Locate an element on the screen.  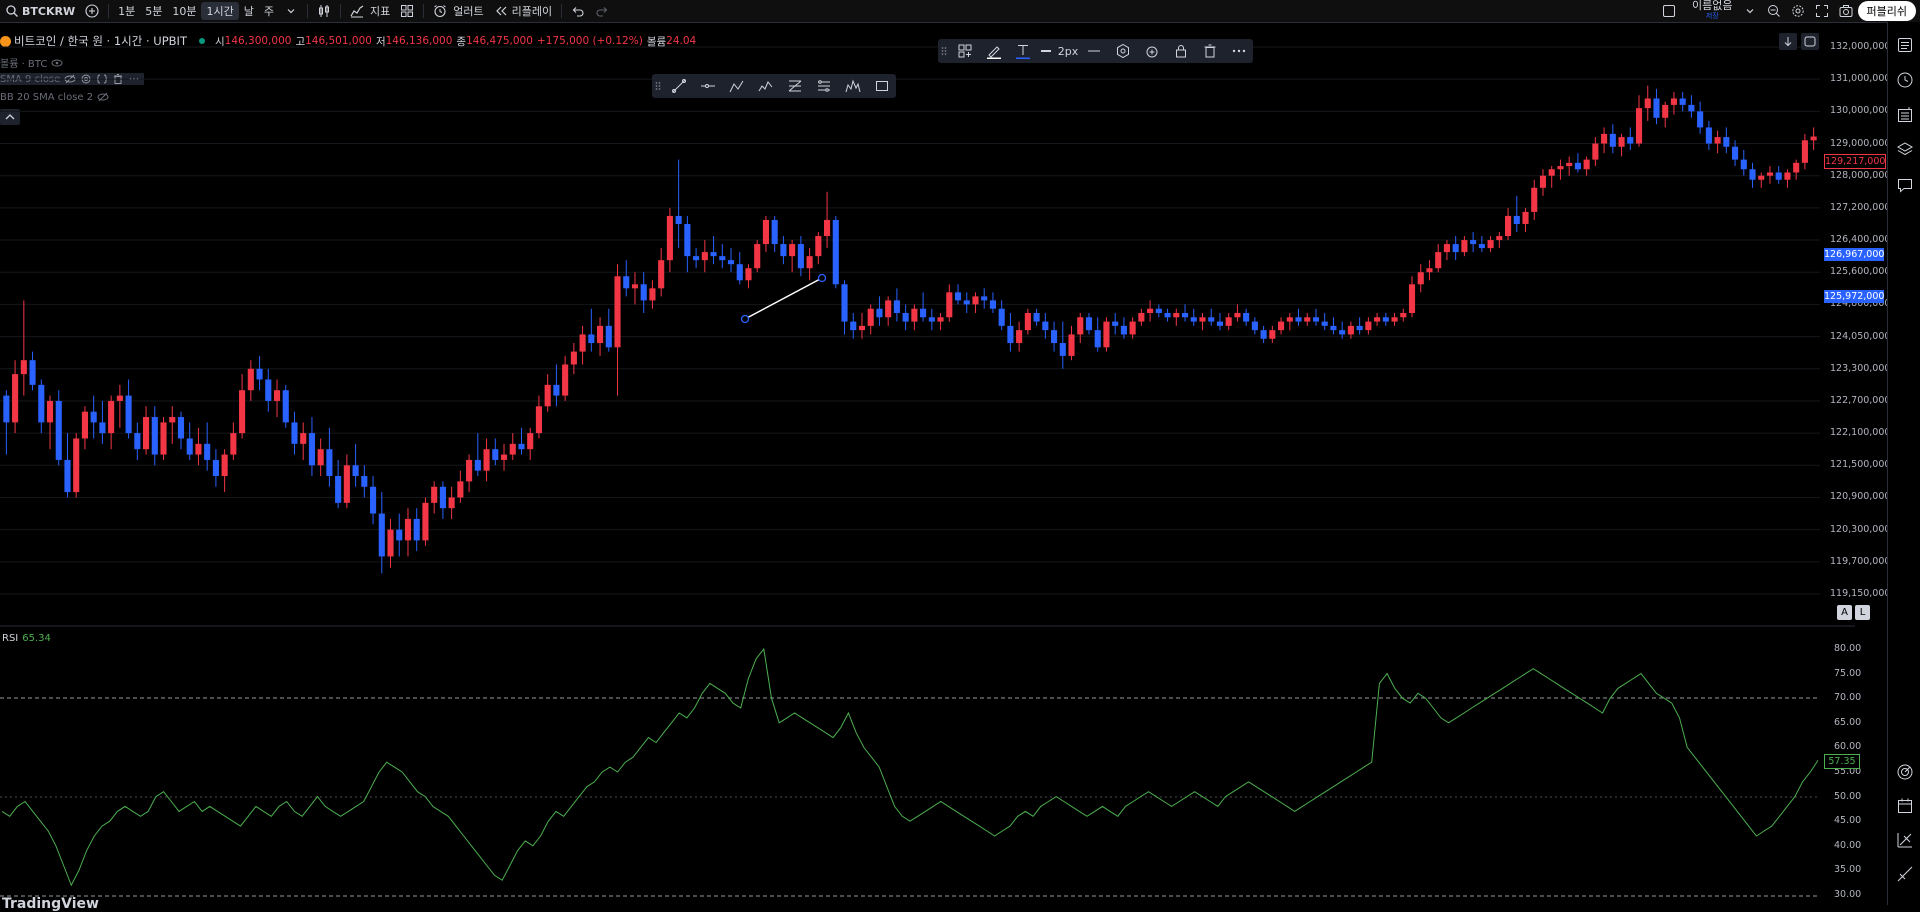
interval-10m: 10분 is located at coordinates (184, 11).